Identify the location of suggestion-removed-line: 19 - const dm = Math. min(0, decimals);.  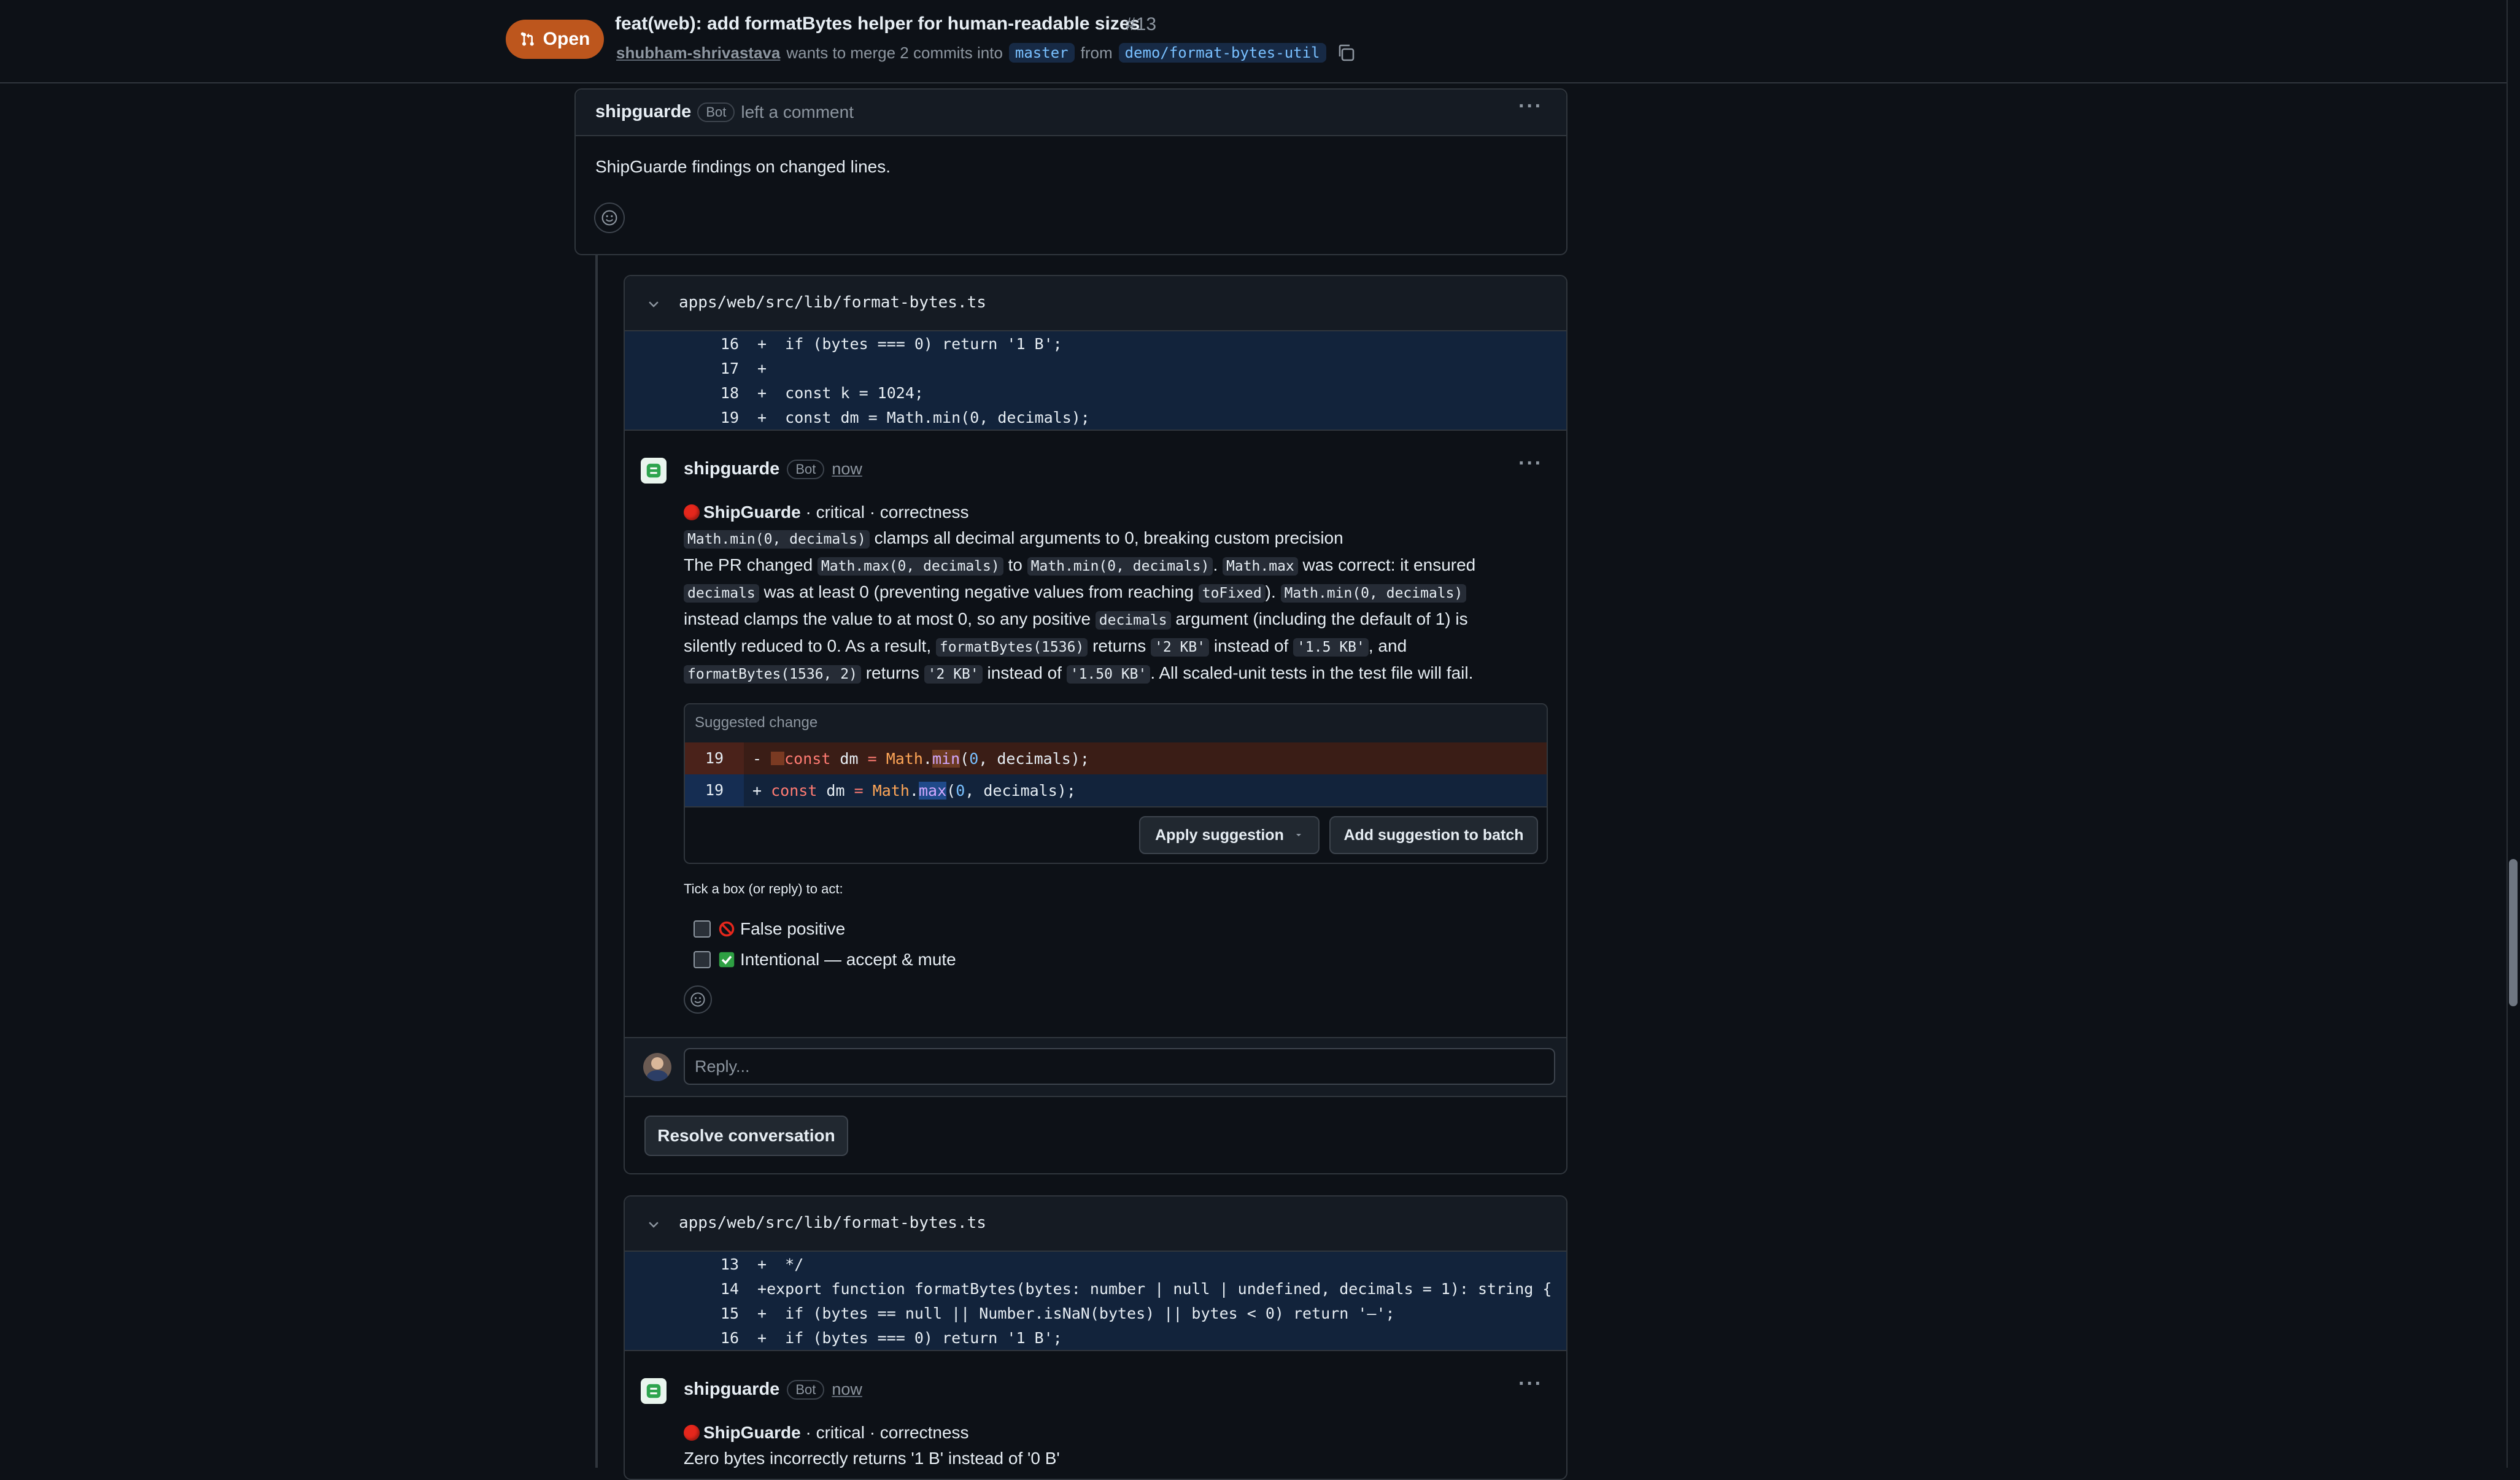
(1116, 758).